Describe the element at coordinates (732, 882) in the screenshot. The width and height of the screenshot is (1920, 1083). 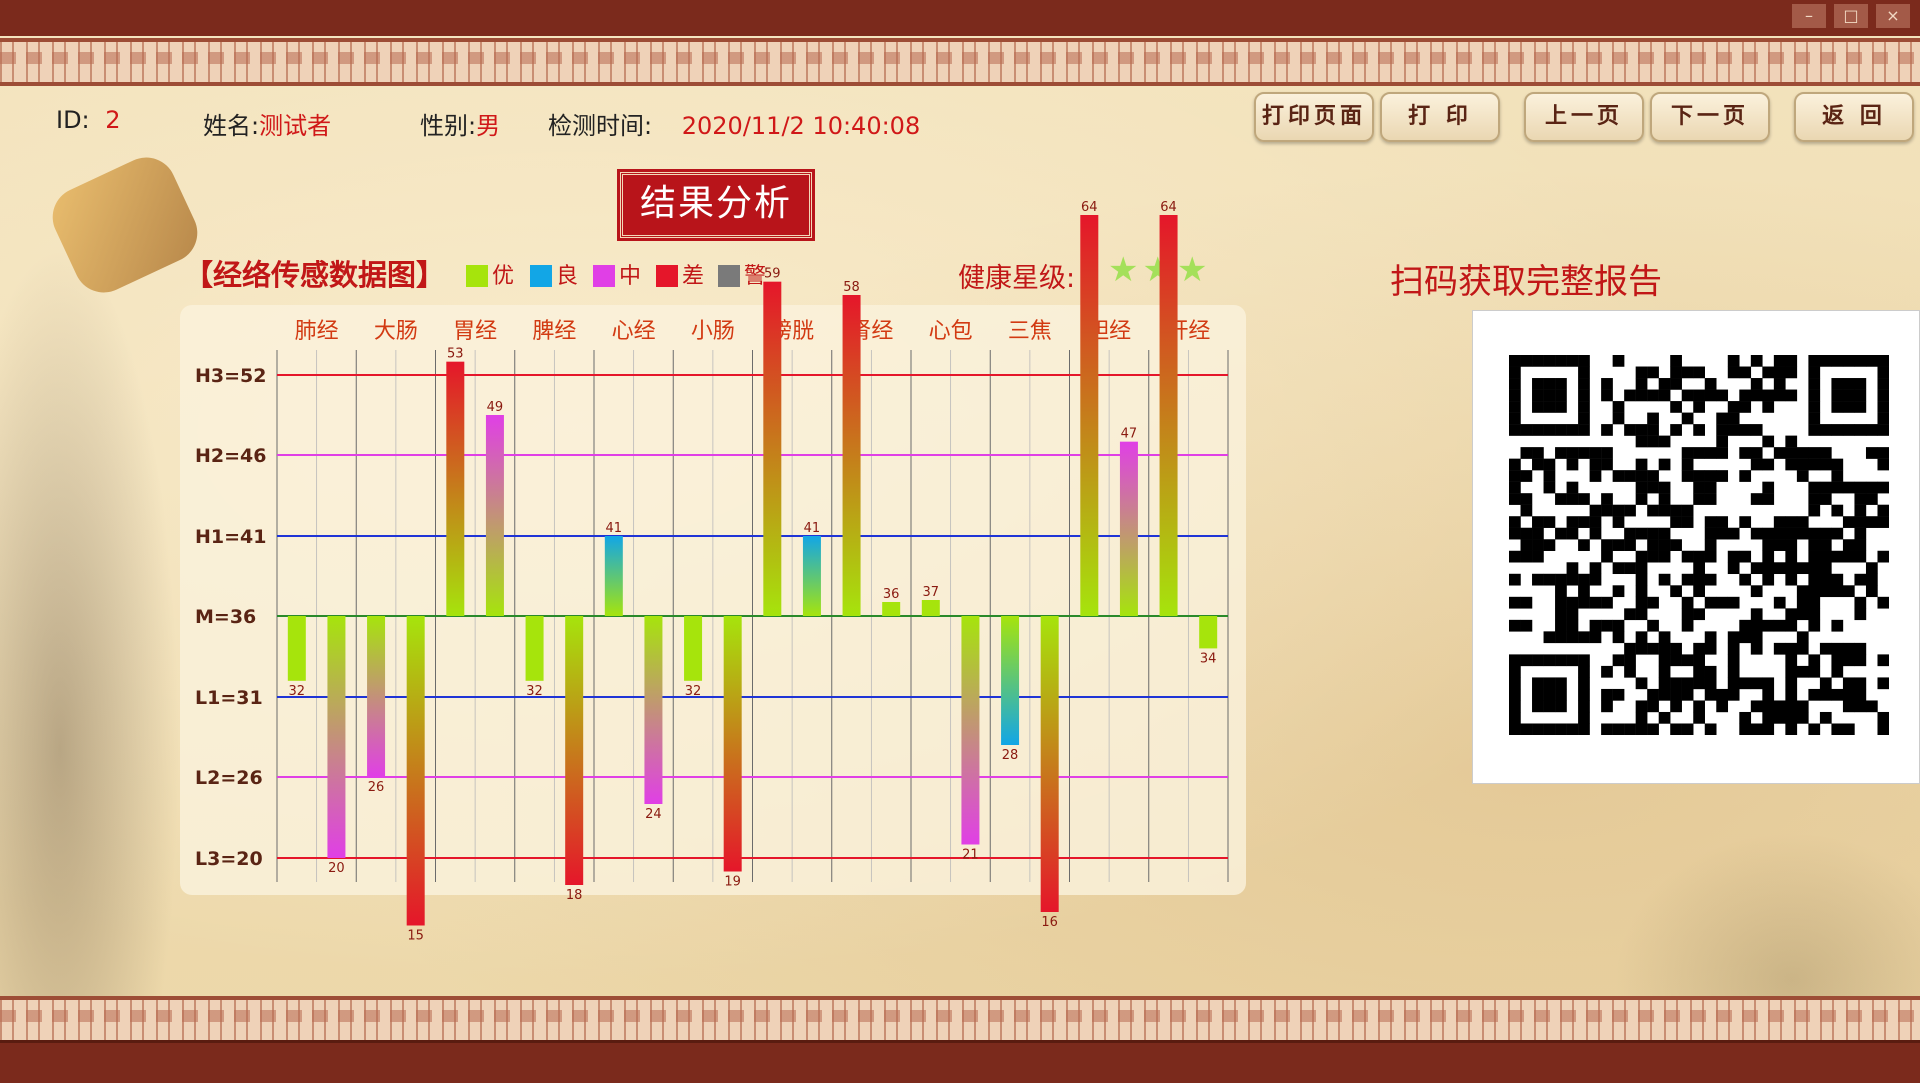
I see `data-label: 19` at that location.